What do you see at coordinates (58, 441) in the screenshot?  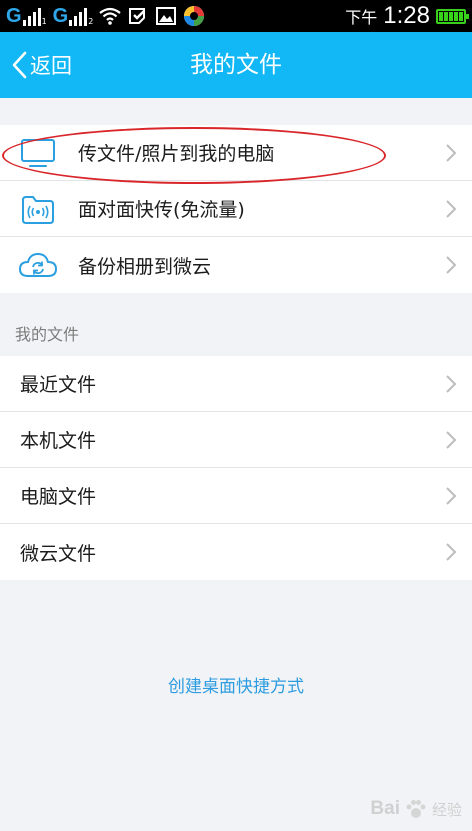 I see `list-item-label: 本机文件` at bounding box center [58, 441].